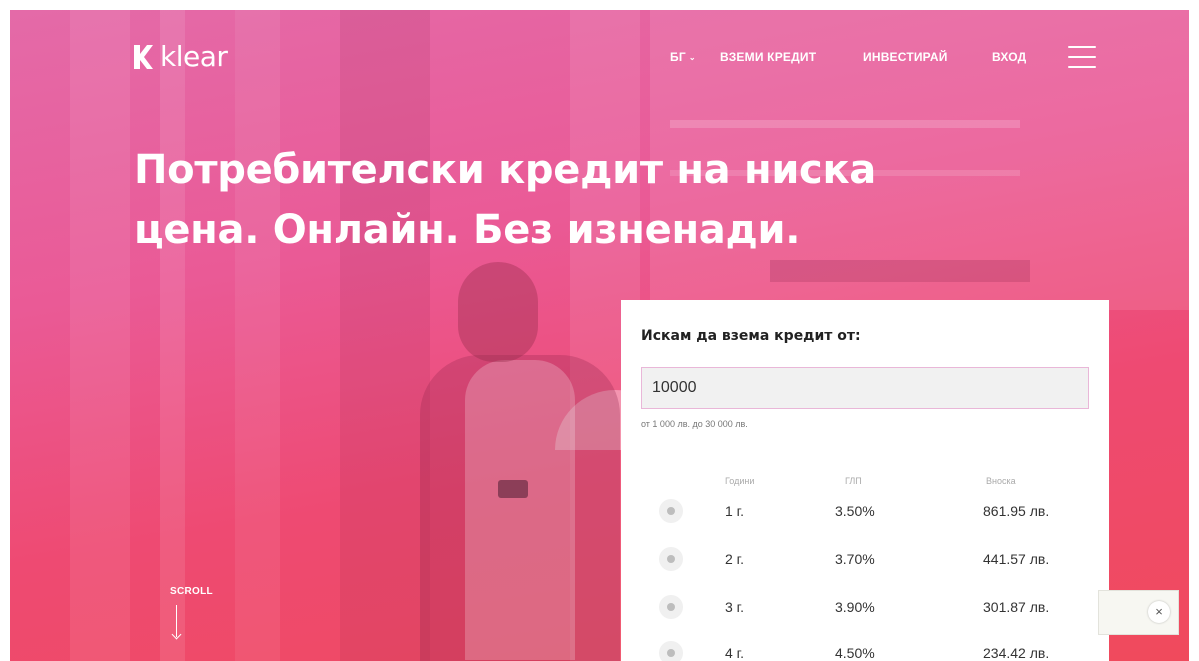 This screenshot has height=661, width=1199. What do you see at coordinates (194, 56) in the screenshot?
I see `logo-text: klear` at bounding box center [194, 56].